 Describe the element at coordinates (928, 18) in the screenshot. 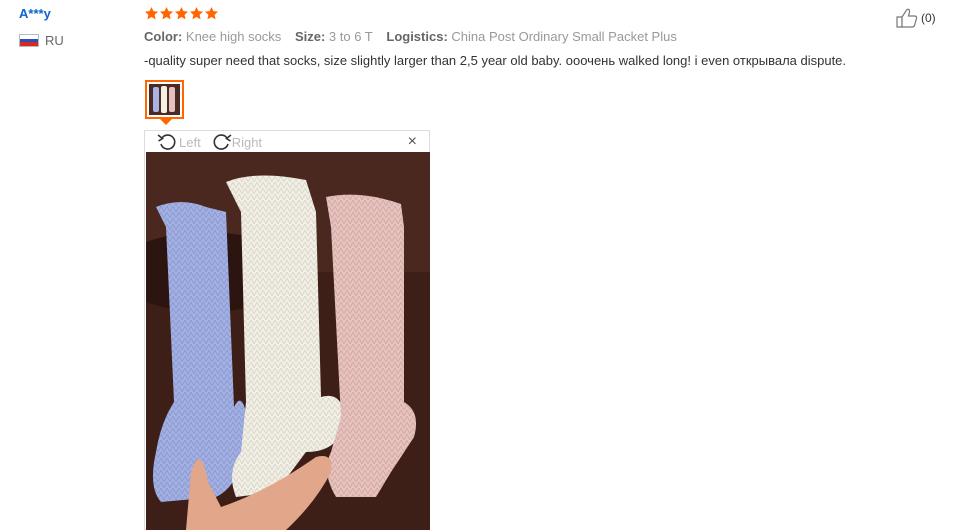

I see `useful-count: (0)` at that location.